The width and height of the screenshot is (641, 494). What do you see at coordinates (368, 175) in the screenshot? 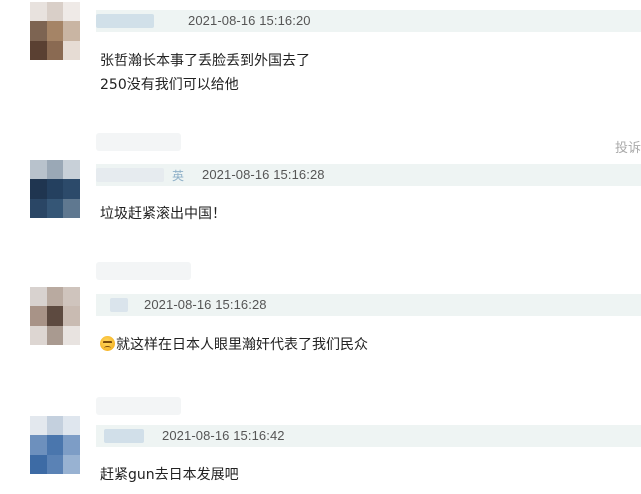
I see `comment-meta-bar: 英 2021-08-16 15:16:28` at bounding box center [368, 175].